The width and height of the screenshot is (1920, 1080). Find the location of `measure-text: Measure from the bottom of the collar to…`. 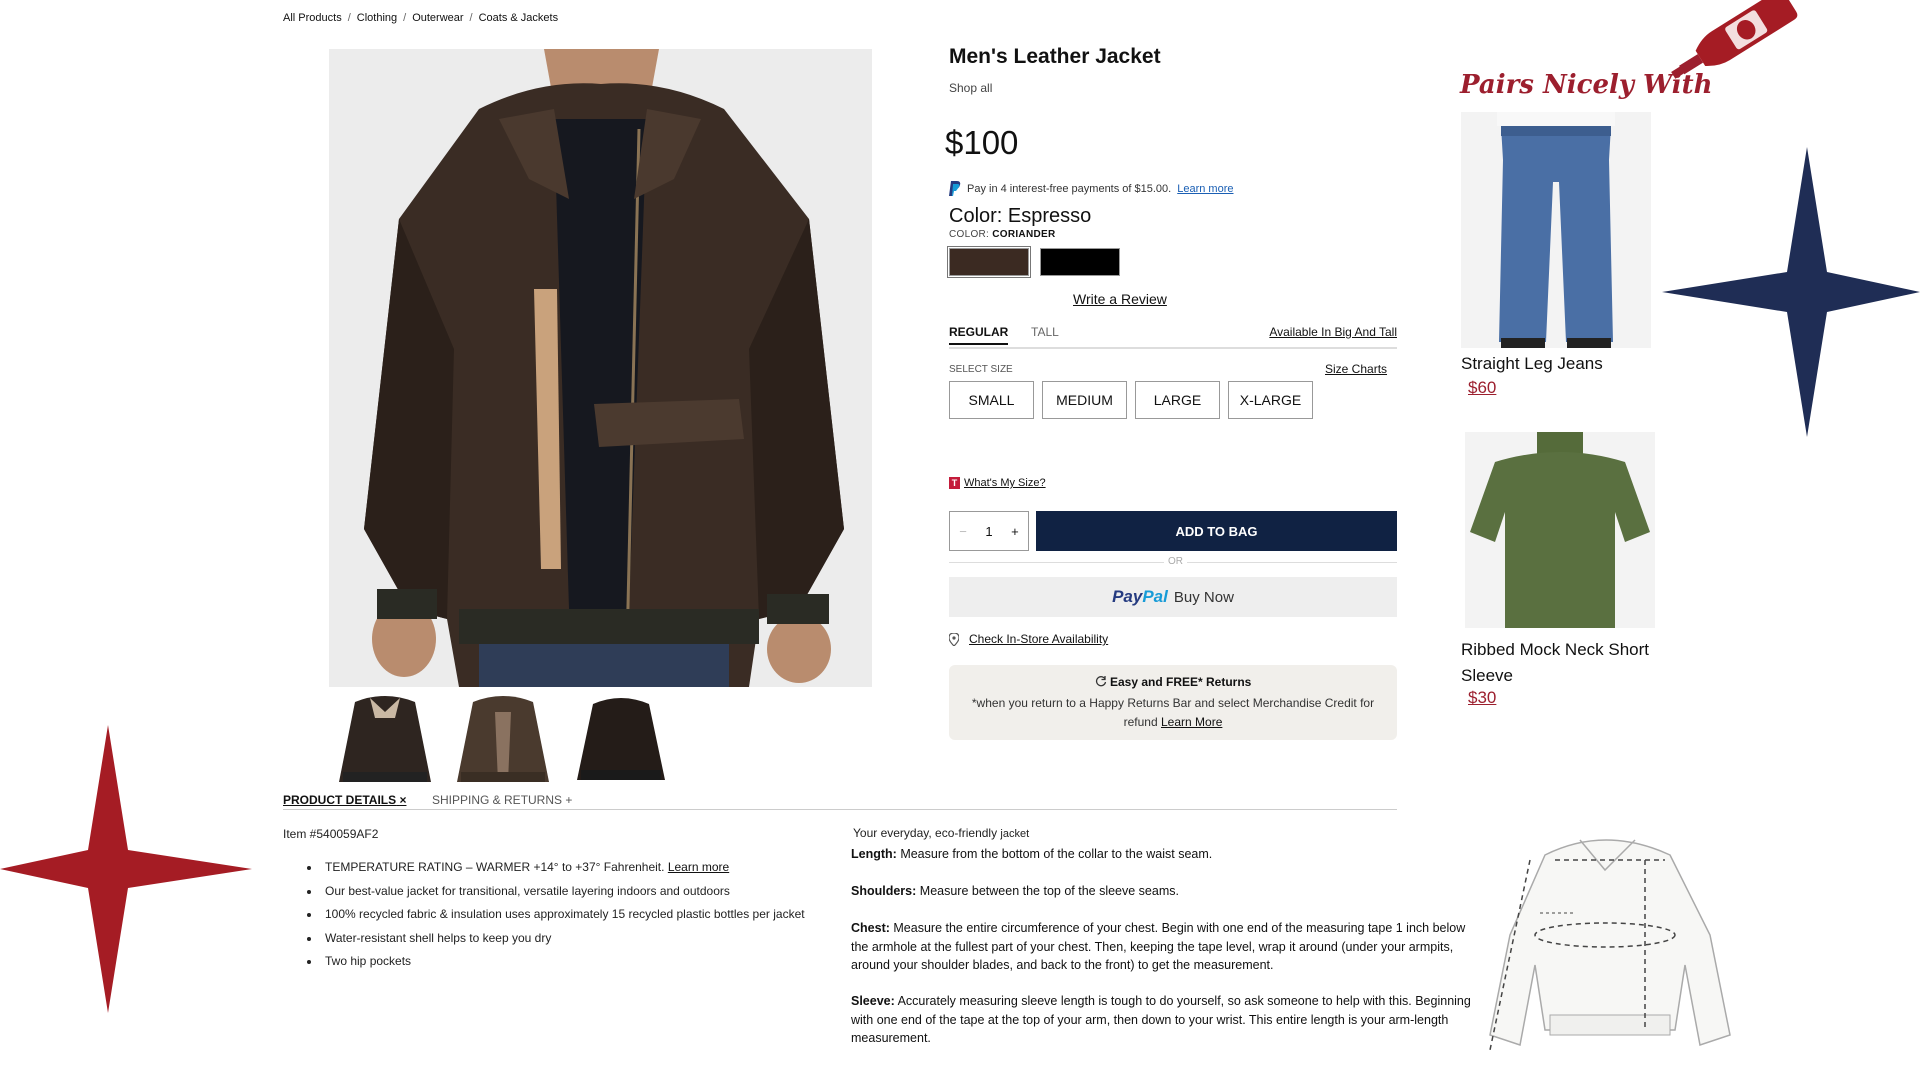

measure-text: Measure from the bottom of the collar to… is located at coordinates (1056, 854).